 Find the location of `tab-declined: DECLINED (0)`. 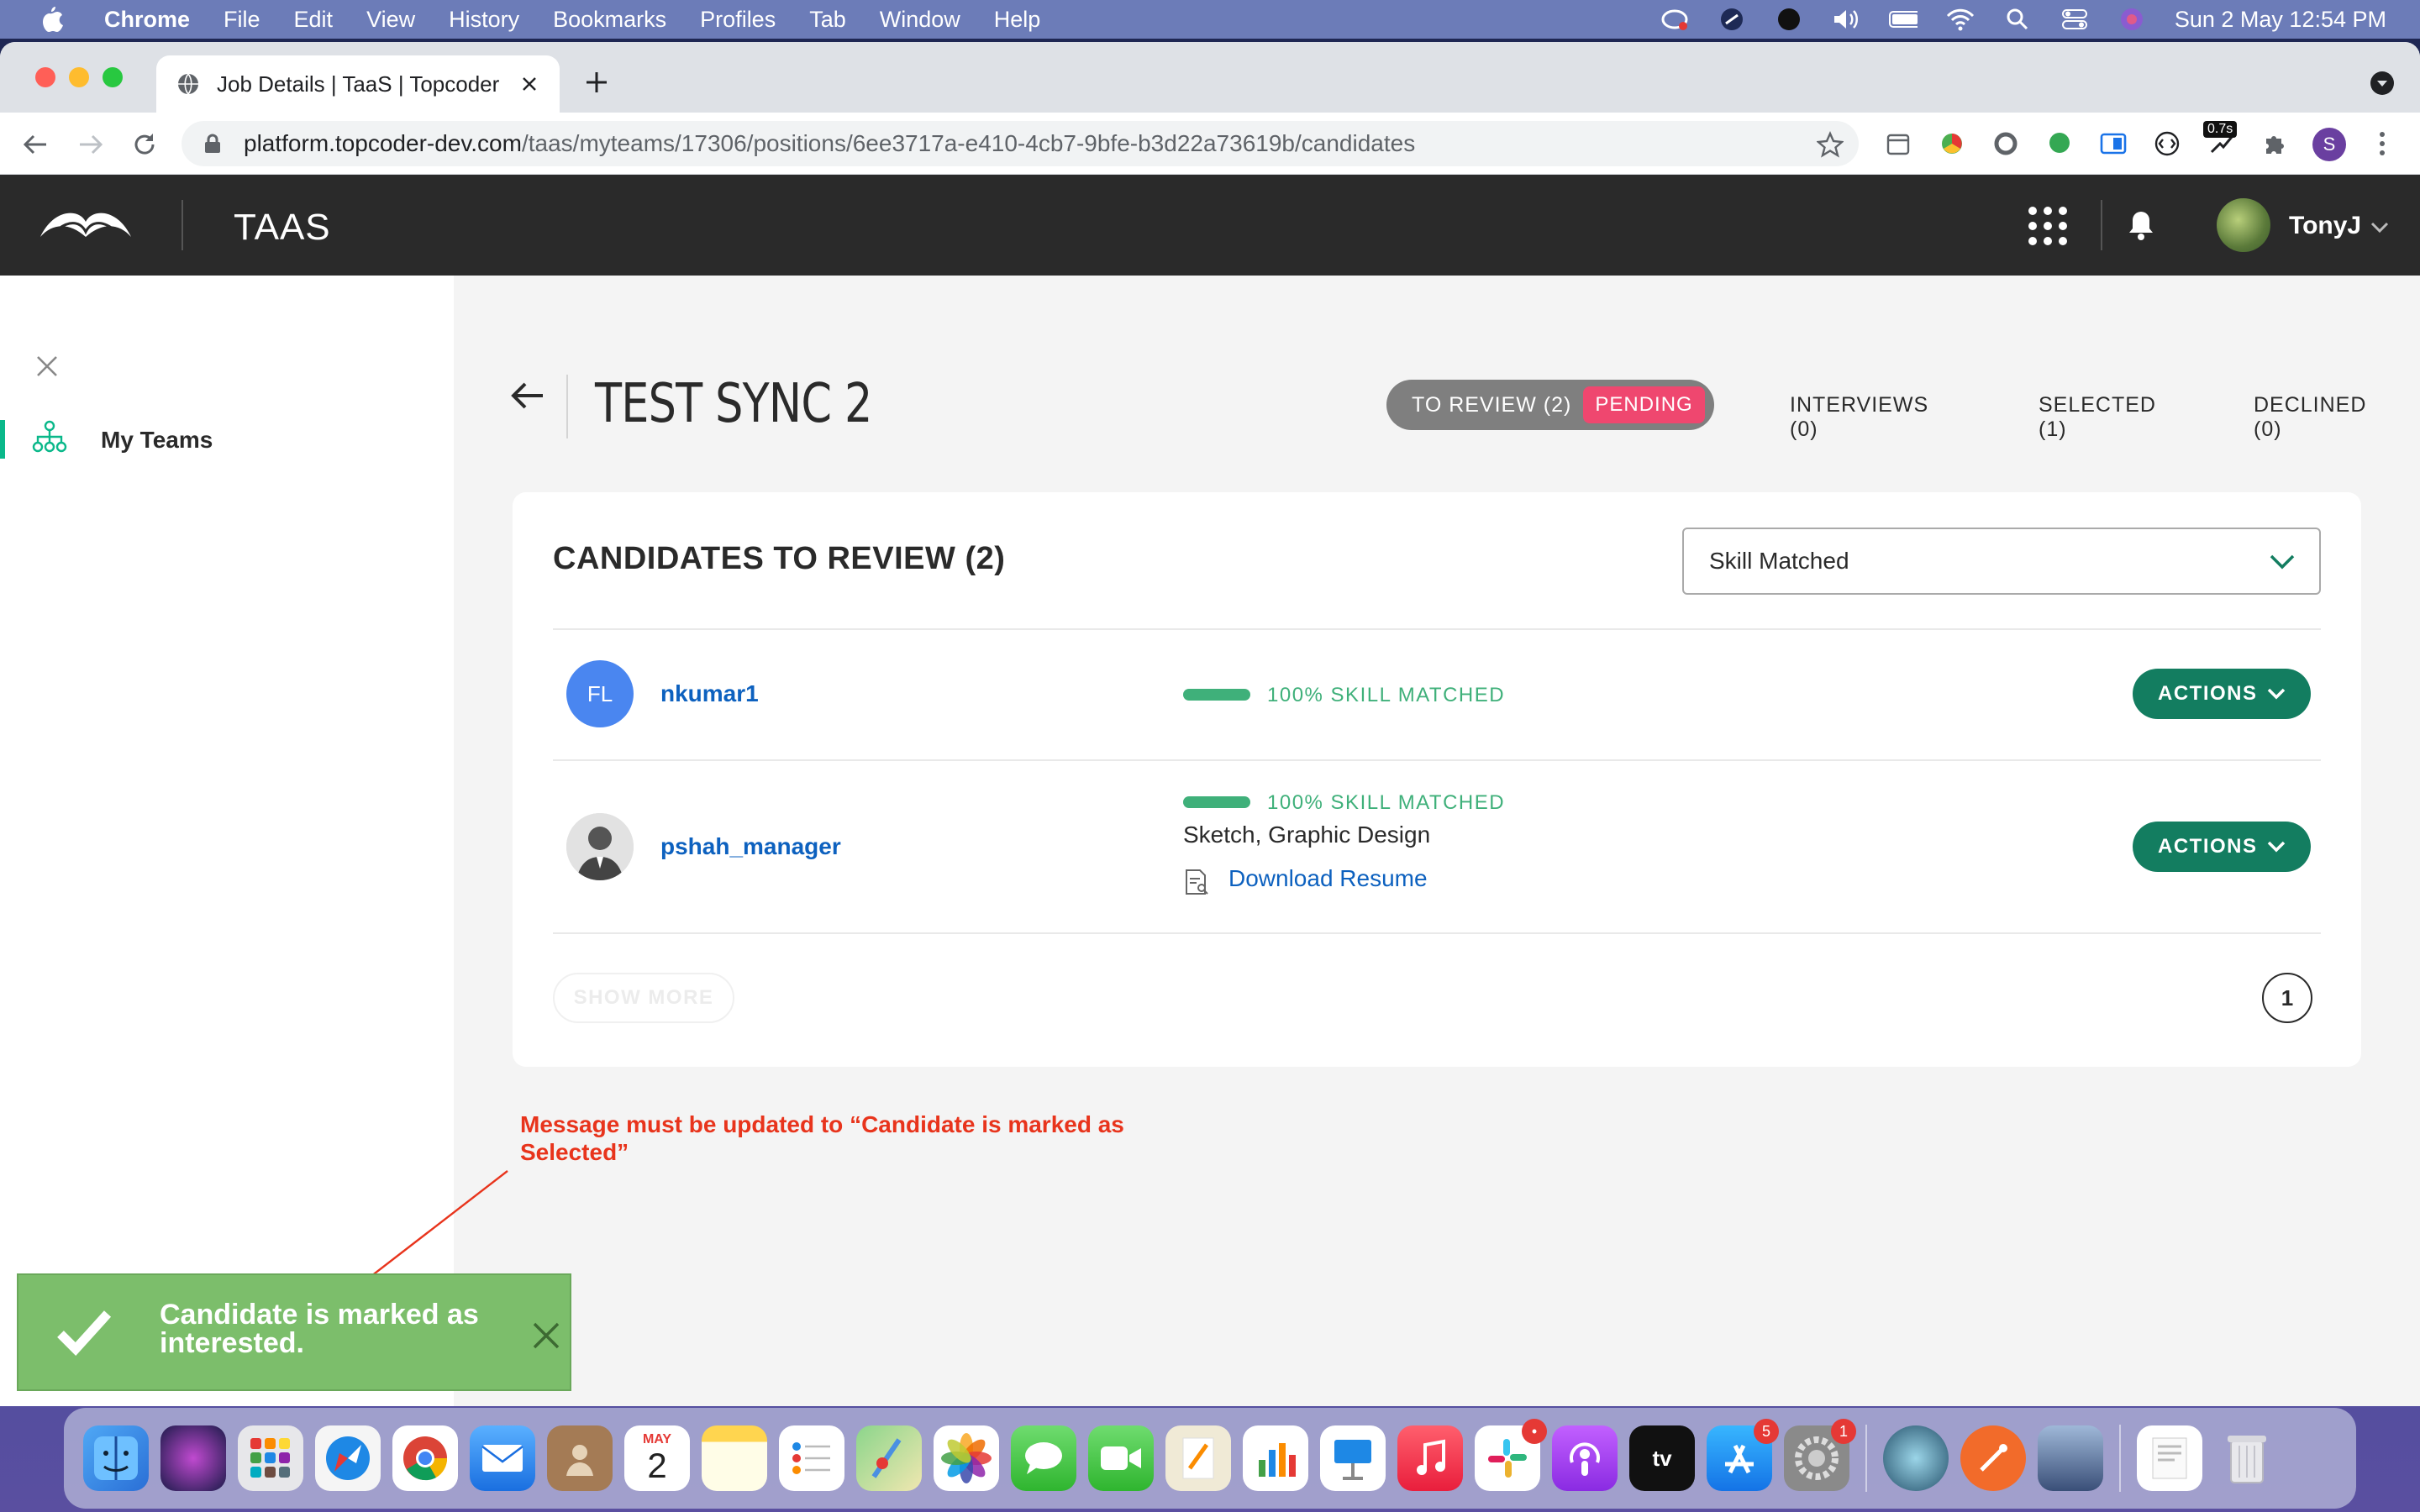

tab-declined: DECLINED (0) is located at coordinates (2310, 417).